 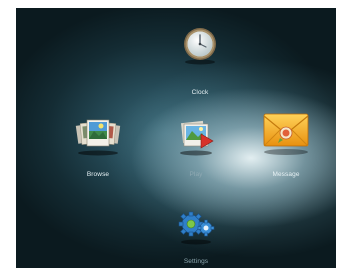 I want to click on photo-stack-icon, so click(x=98, y=137).